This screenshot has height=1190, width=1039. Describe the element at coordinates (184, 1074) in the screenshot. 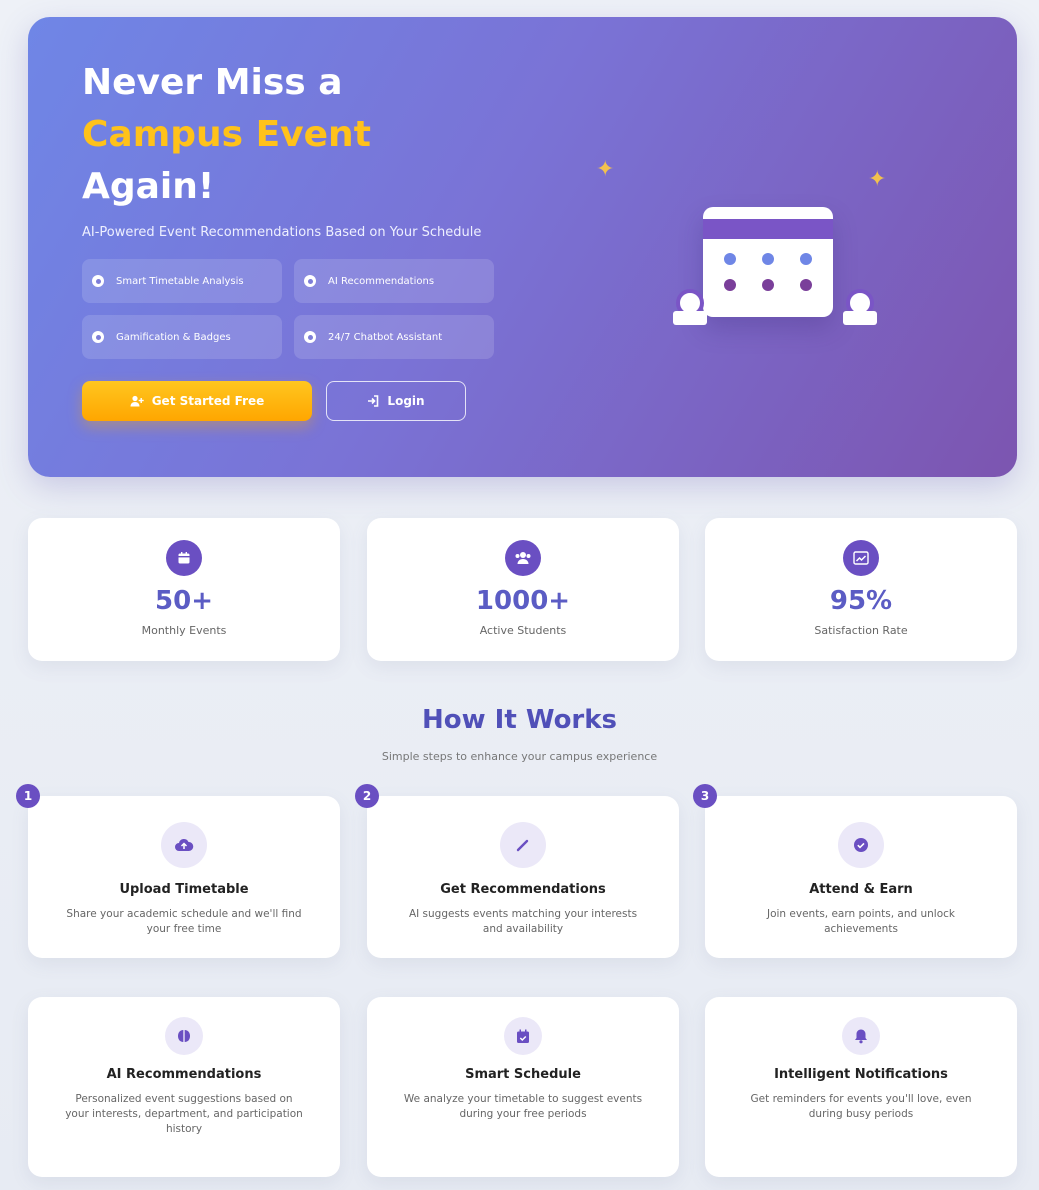

I see `feature-title: AI Recommendations` at that location.